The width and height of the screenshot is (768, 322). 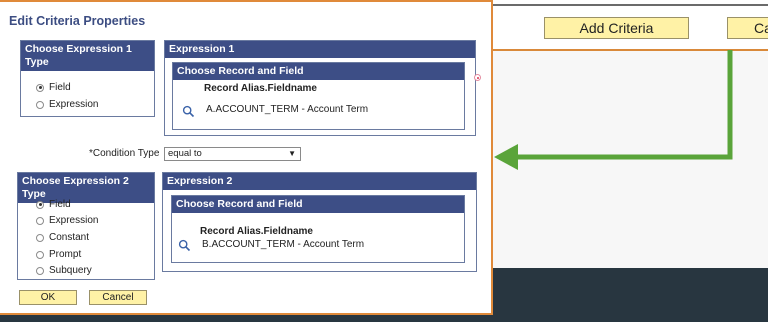 I want to click on condition-type-label: *Condition Type, so click(x=124, y=153).